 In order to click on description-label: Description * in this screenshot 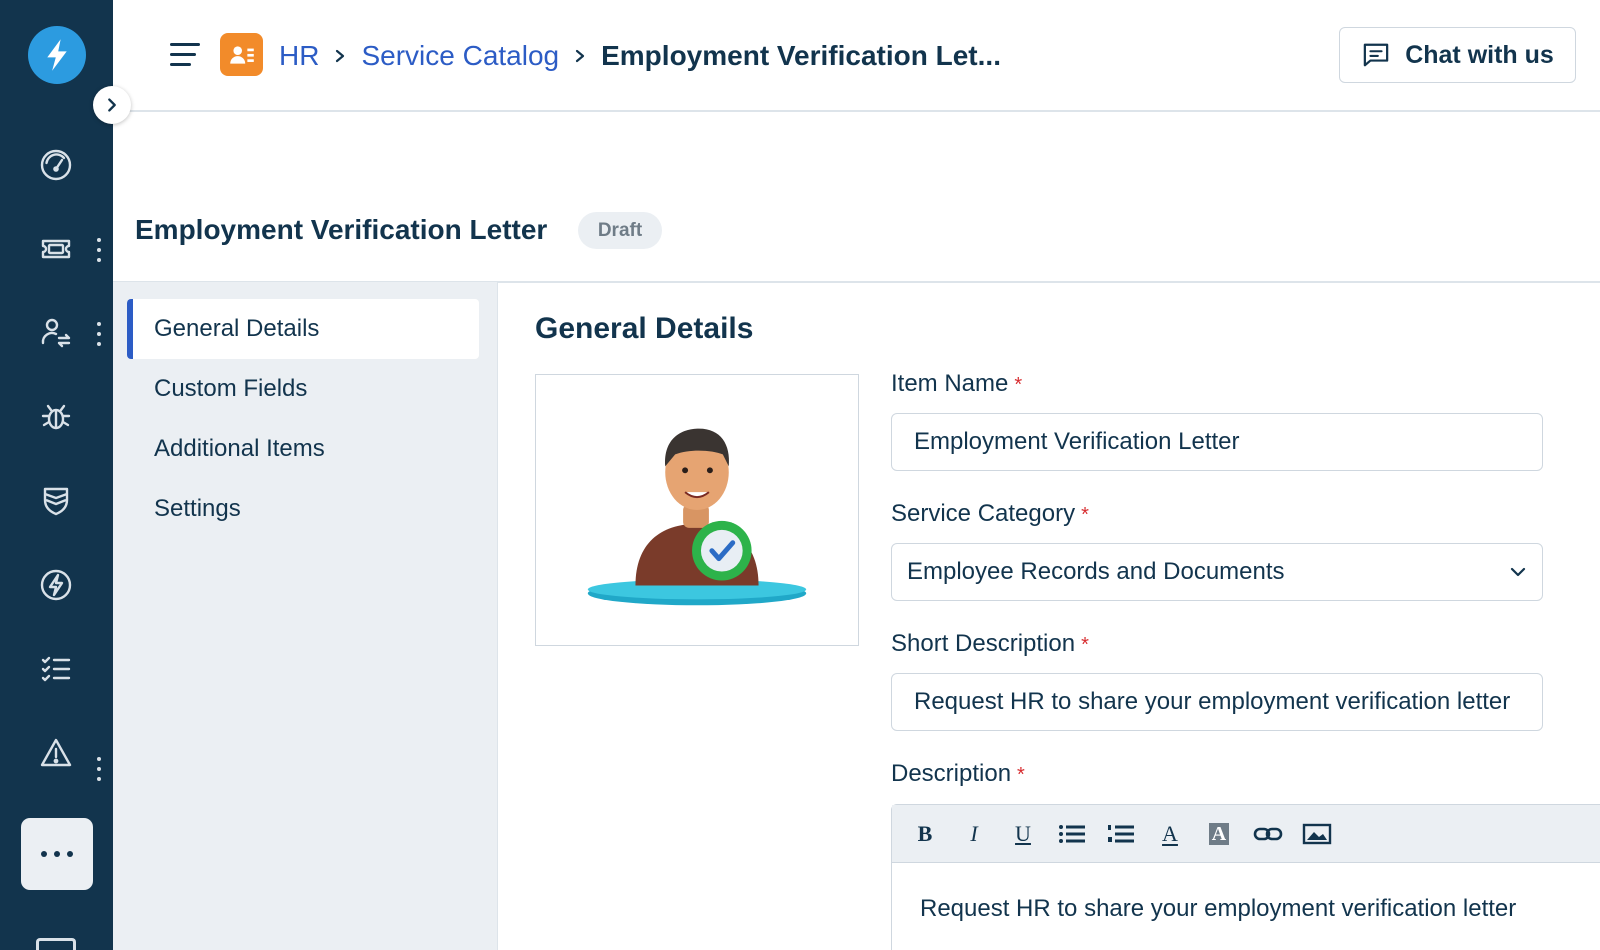, I will do `click(958, 774)`.